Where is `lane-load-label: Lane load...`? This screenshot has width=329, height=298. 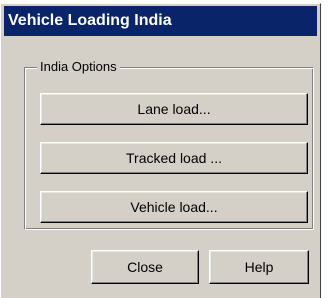
lane-load-label: Lane load... is located at coordinates (174, 109).